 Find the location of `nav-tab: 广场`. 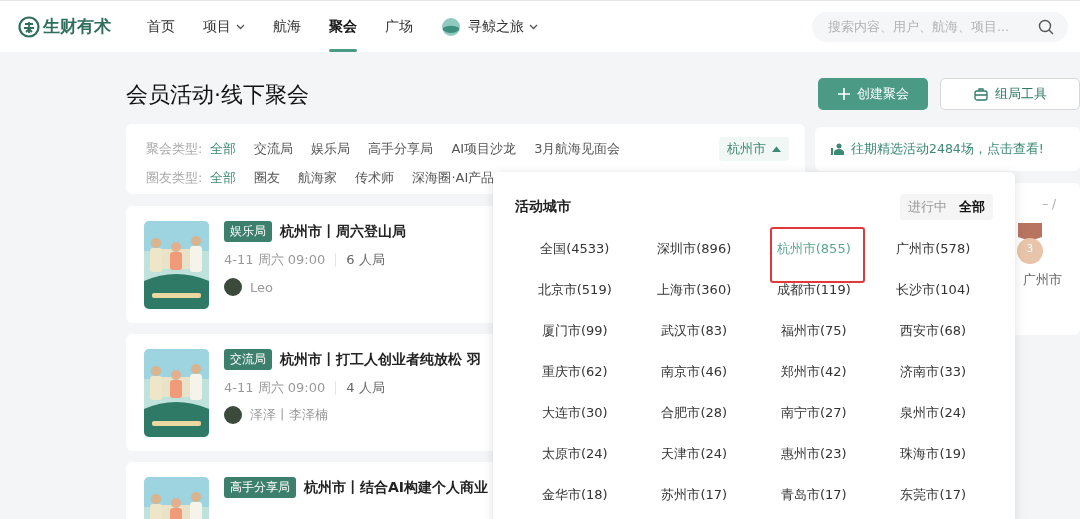

nav-tab: 广场 is located at coordinates (399, 26).